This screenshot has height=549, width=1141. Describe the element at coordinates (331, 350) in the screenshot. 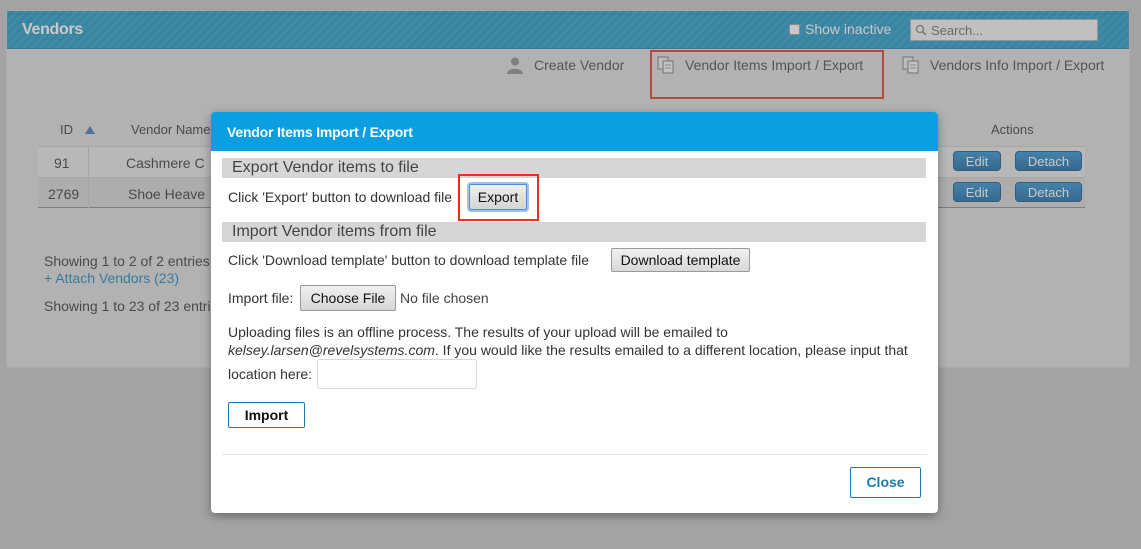

I see `upload-email: kelsey.larsen@revelsystems.com` at that location.